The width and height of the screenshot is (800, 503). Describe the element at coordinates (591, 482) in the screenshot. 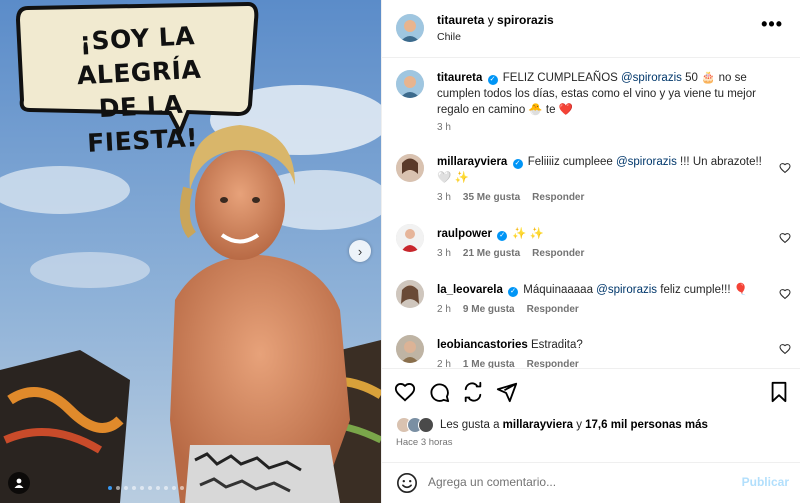

I see `add-comment-bar: Agrega un comentario... Publicar` at that location.